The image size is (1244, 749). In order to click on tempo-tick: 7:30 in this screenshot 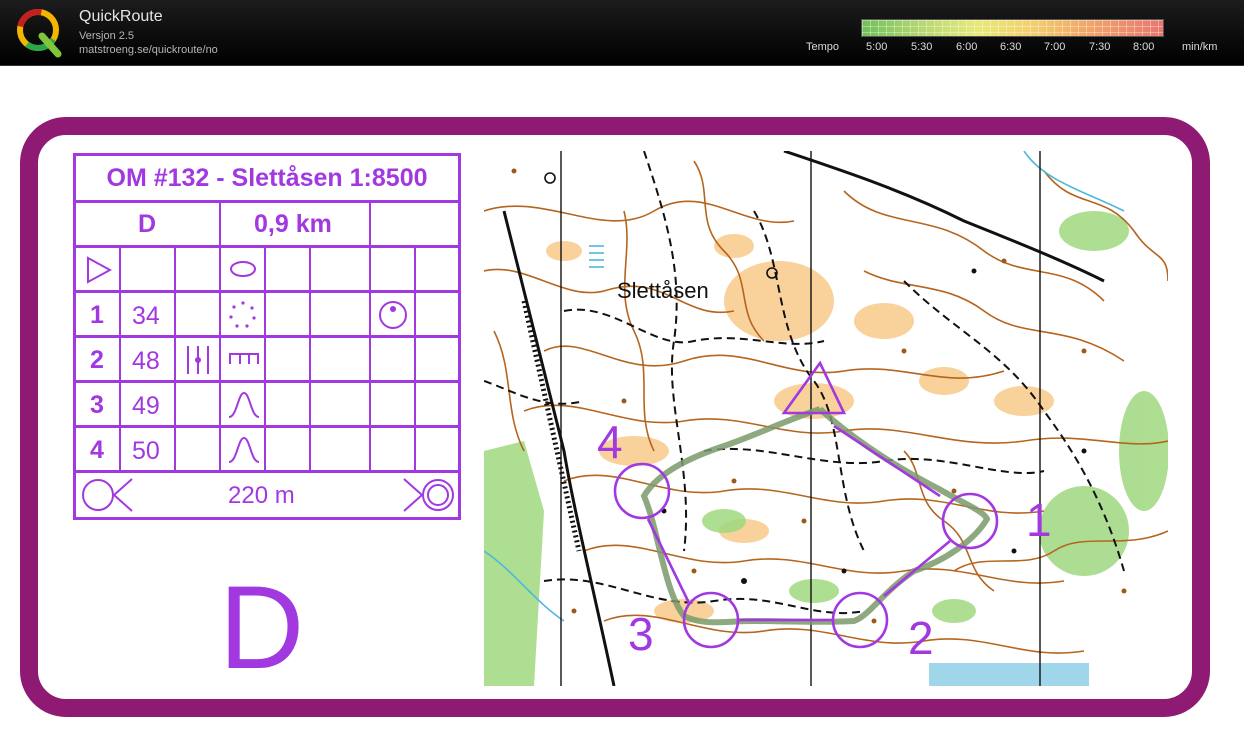, I will do `click(1100, 47)`.